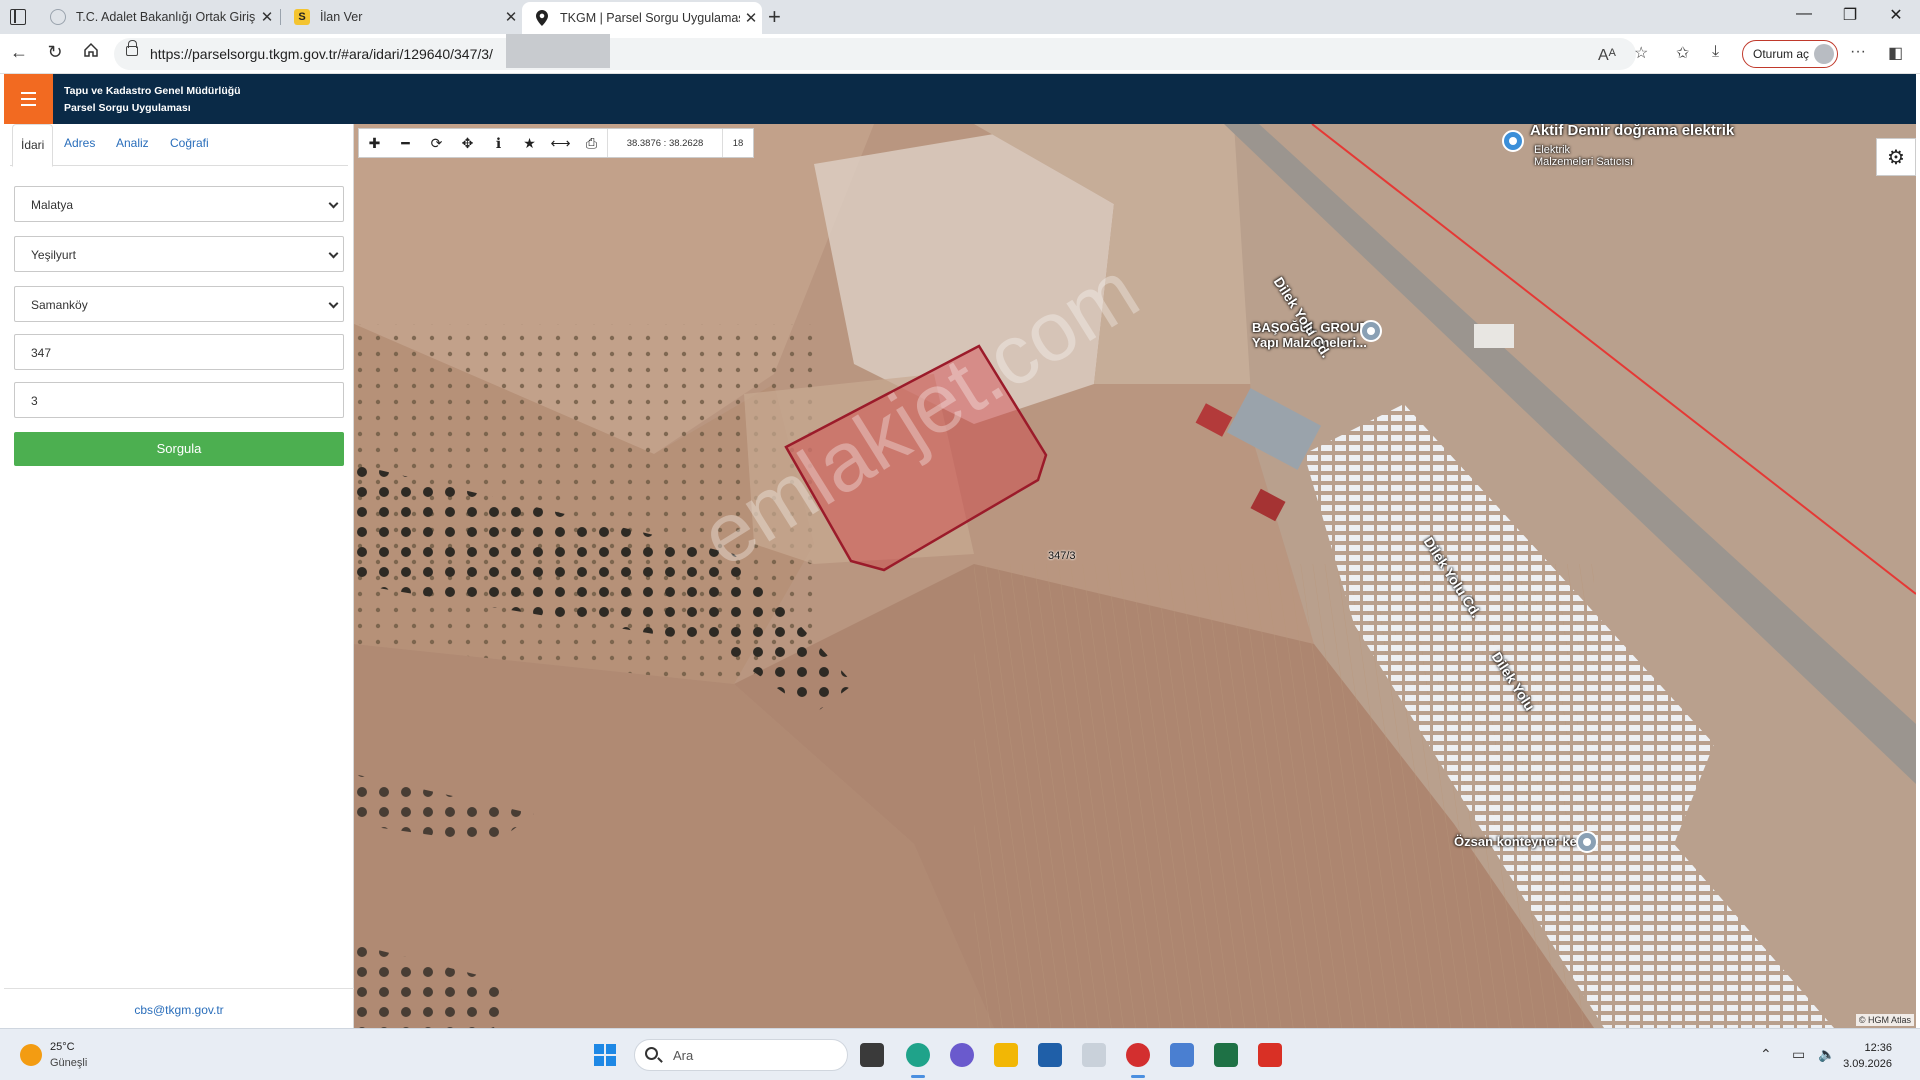 The height and width of the screenshot is (1080, 1920). I want to click on back-icon: ←, so click(19, 52).